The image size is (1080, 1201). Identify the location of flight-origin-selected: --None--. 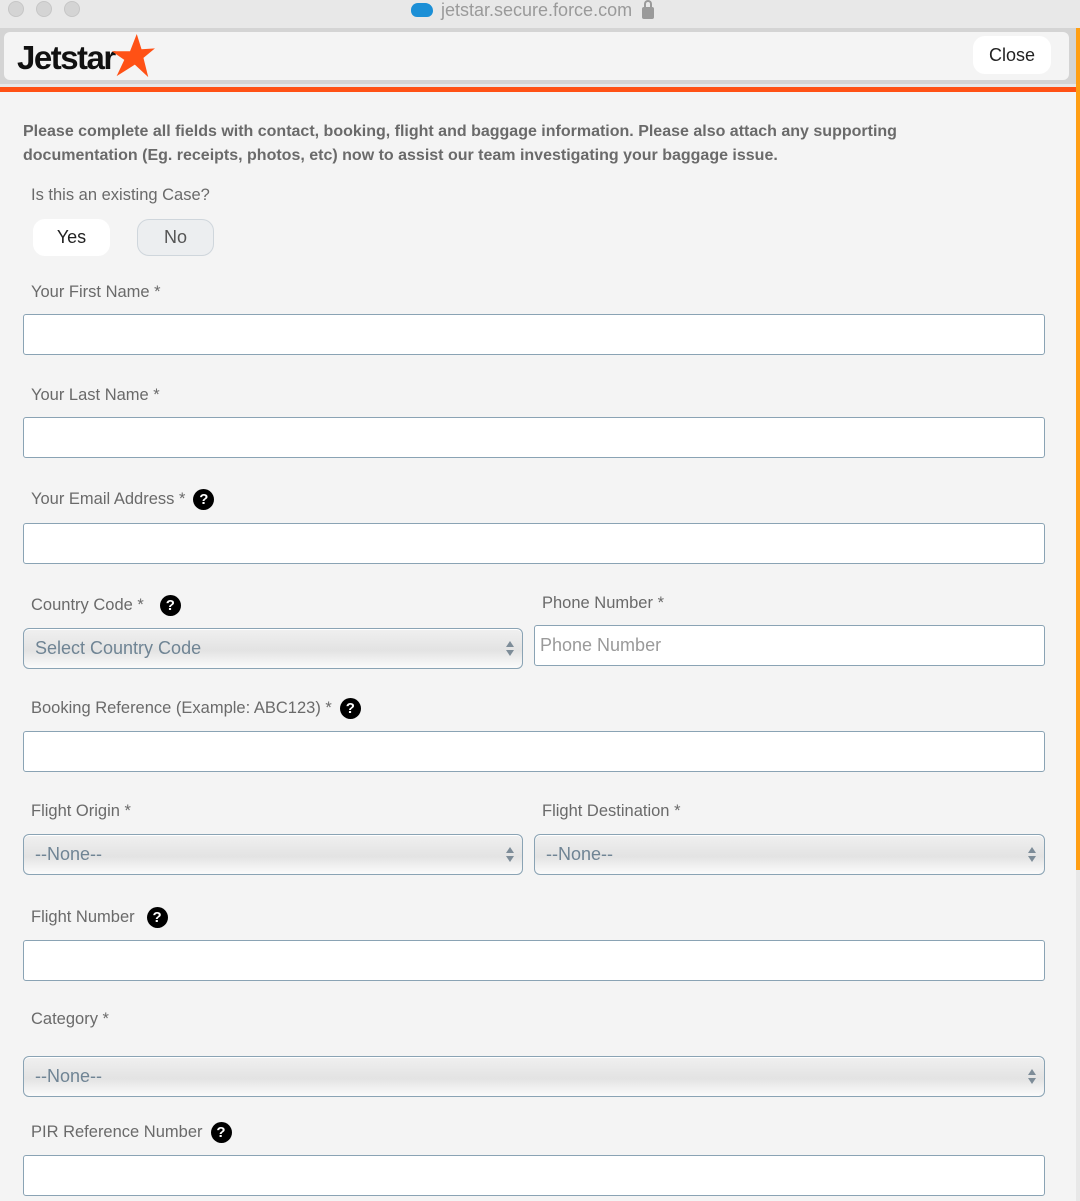
(69, 854).